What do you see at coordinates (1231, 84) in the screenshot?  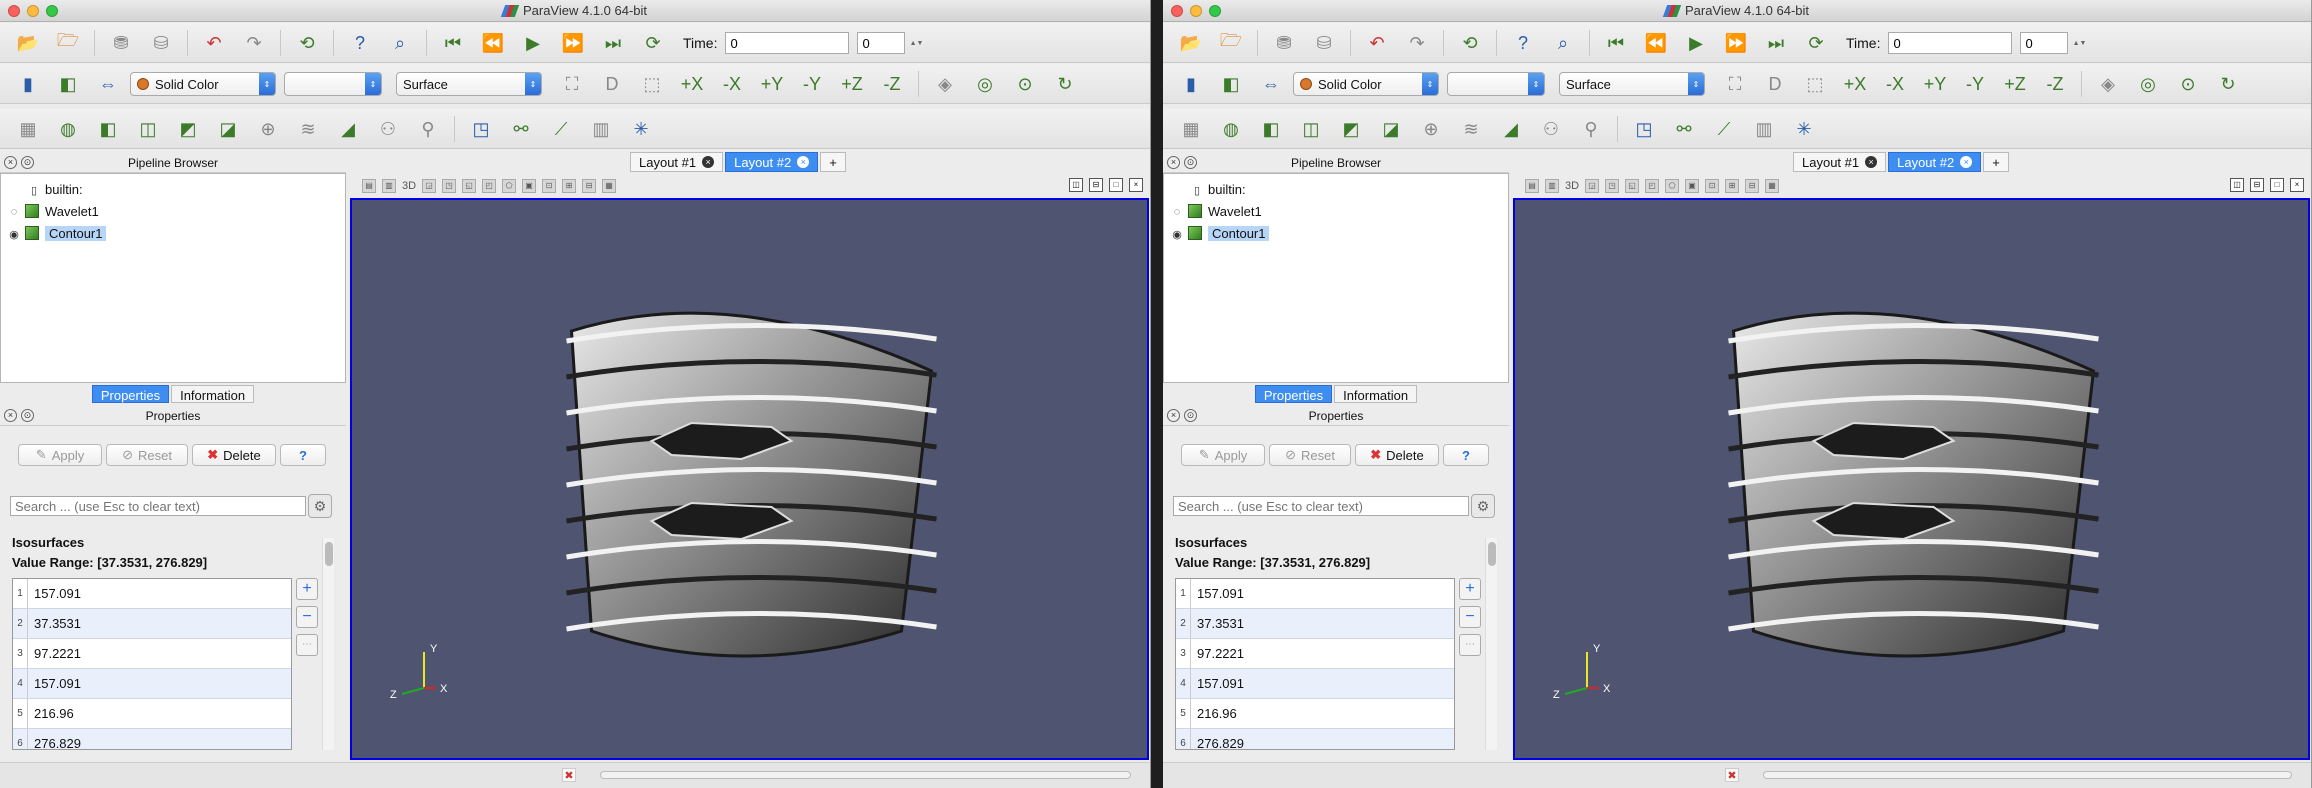 I see `color-legend-icon: ◧` at bounding box center [1231, 84].